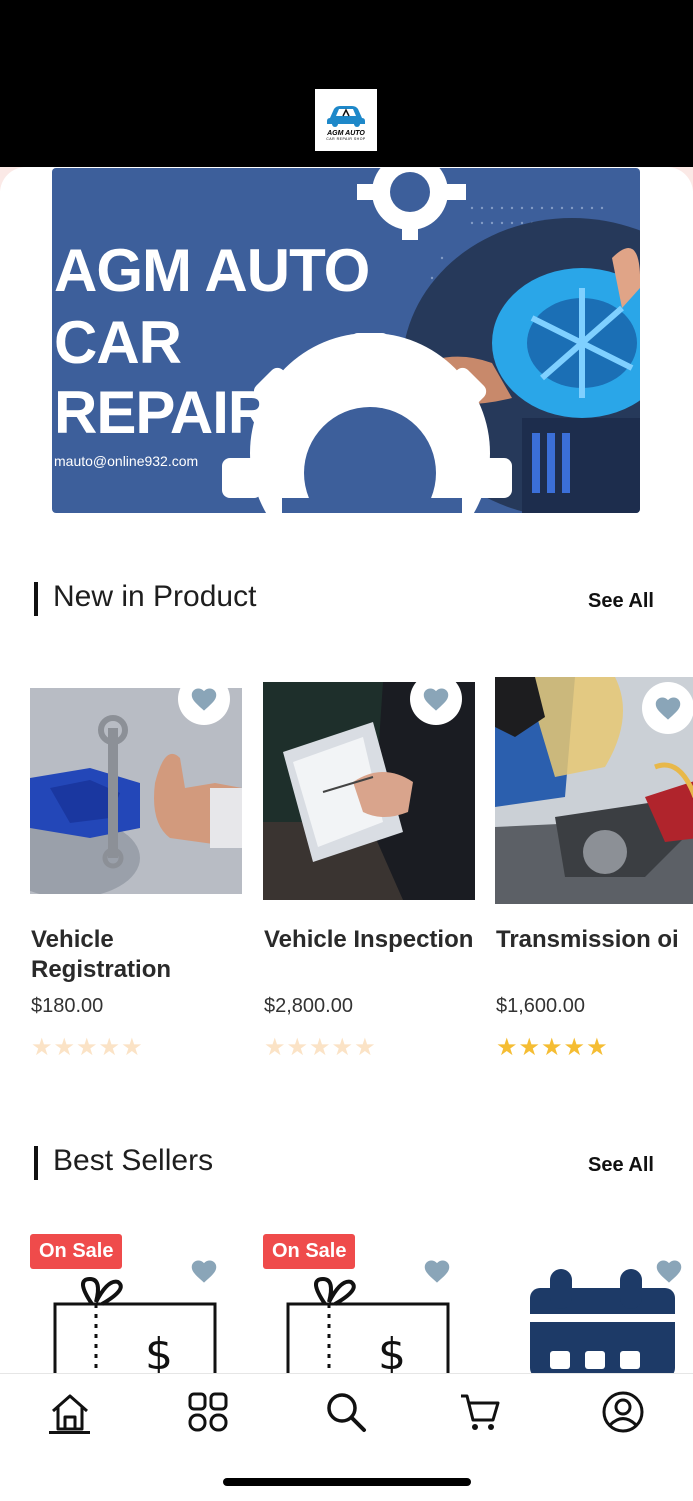 Image resolution: width=693 pixels, height=1501 pixels. What do you see at coordinates (133, 1160) in the screenshot?
I see `section-title: Best Sellers` at bounding box center [133, 1160].